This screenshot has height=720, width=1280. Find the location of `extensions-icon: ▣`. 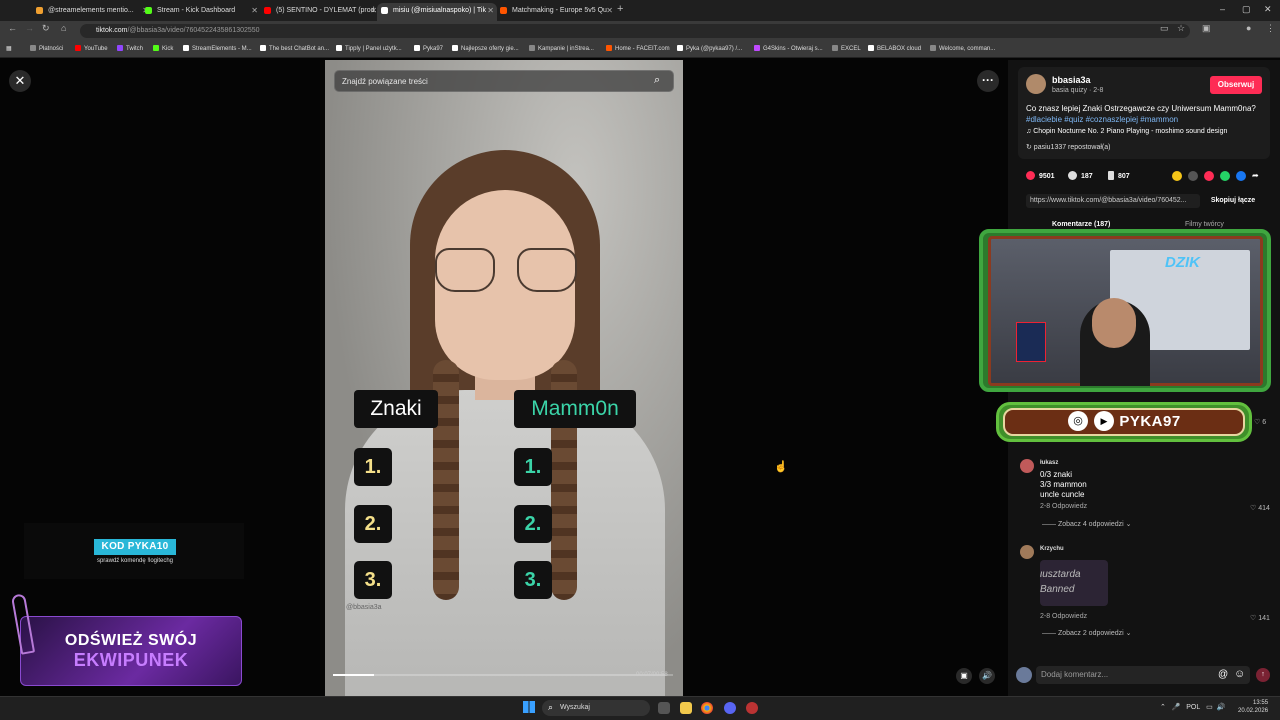

extensions-icon: ▣ is located at coordinates (1206, 28).